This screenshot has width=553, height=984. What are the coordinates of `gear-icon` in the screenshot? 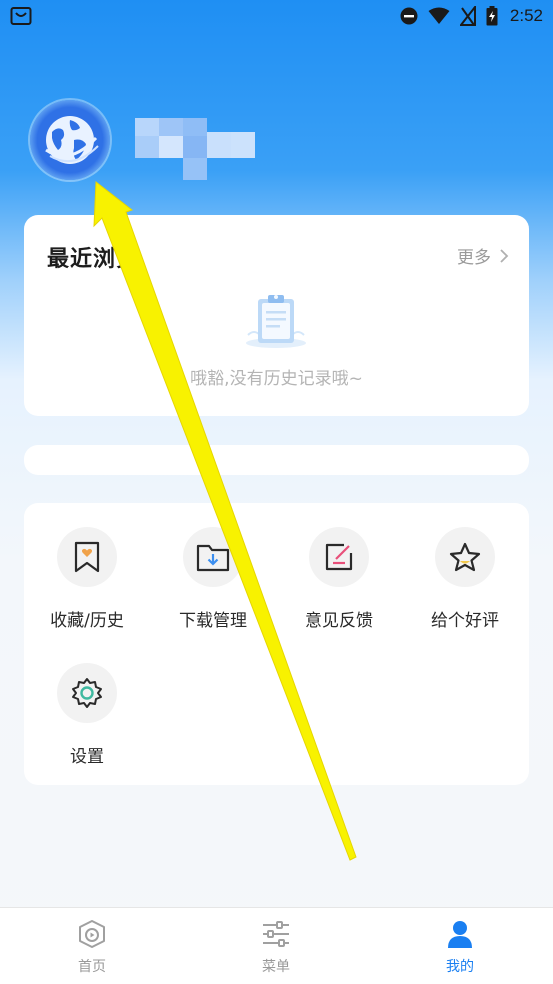 It's located at (87, 693).